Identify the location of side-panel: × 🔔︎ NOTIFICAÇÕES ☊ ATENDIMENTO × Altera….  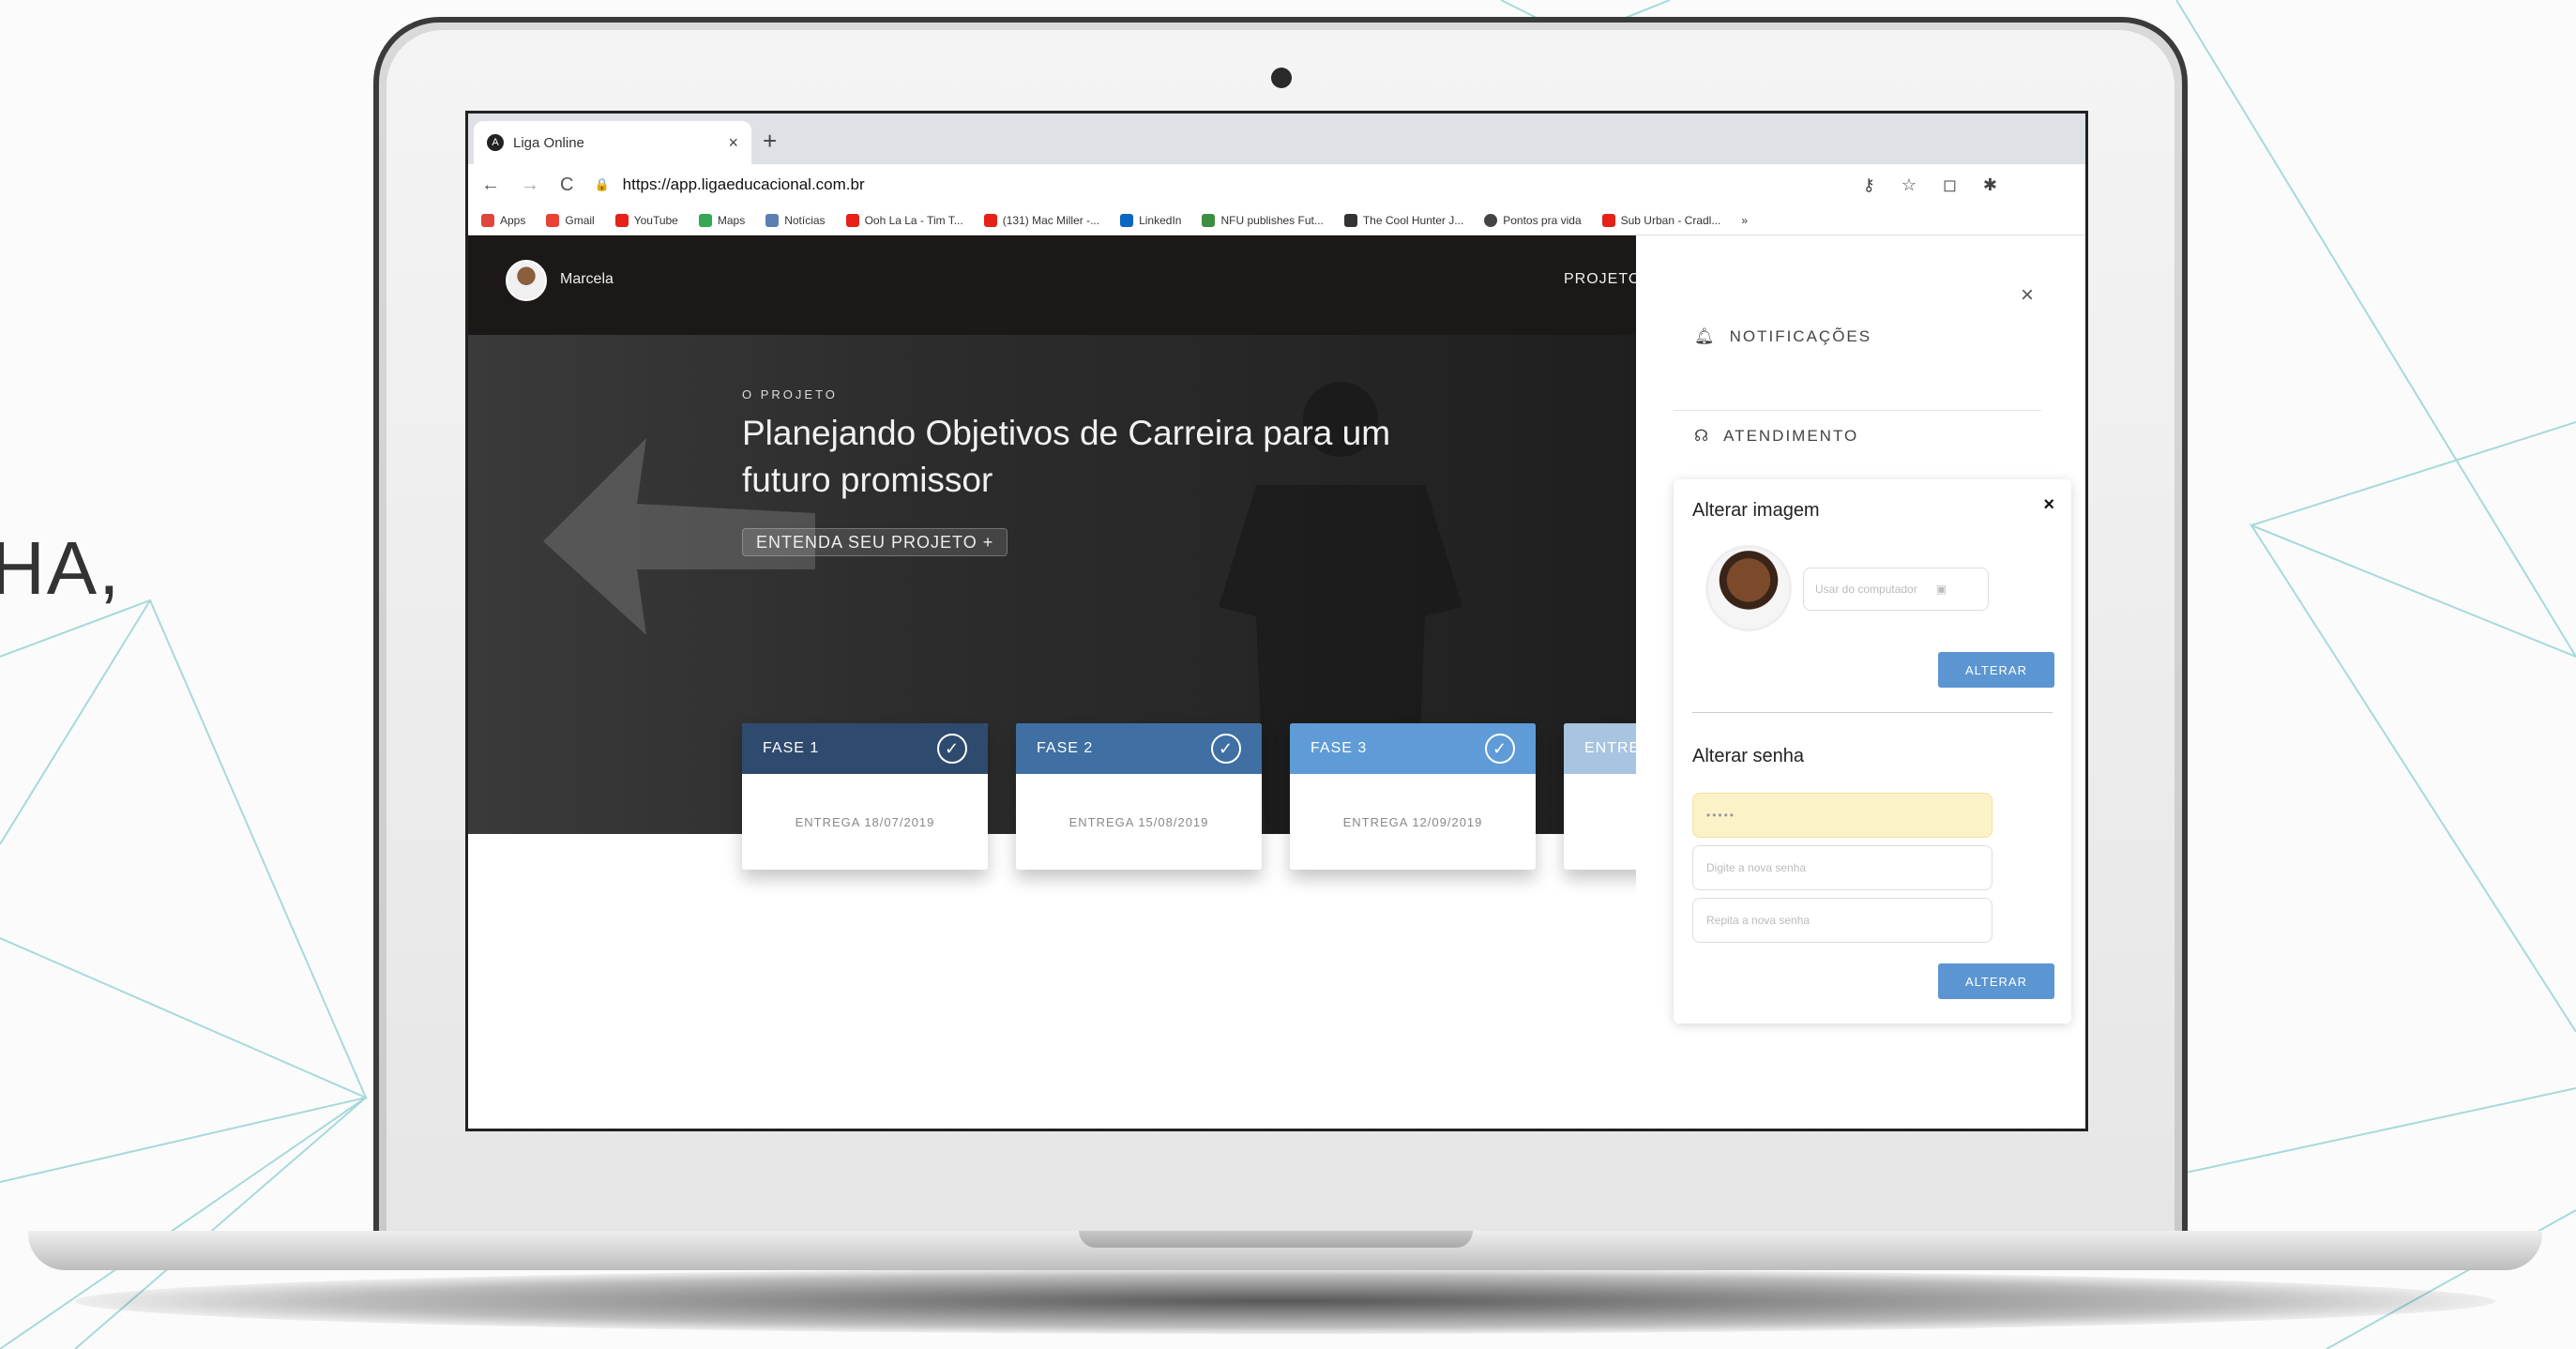
(1861, 682).